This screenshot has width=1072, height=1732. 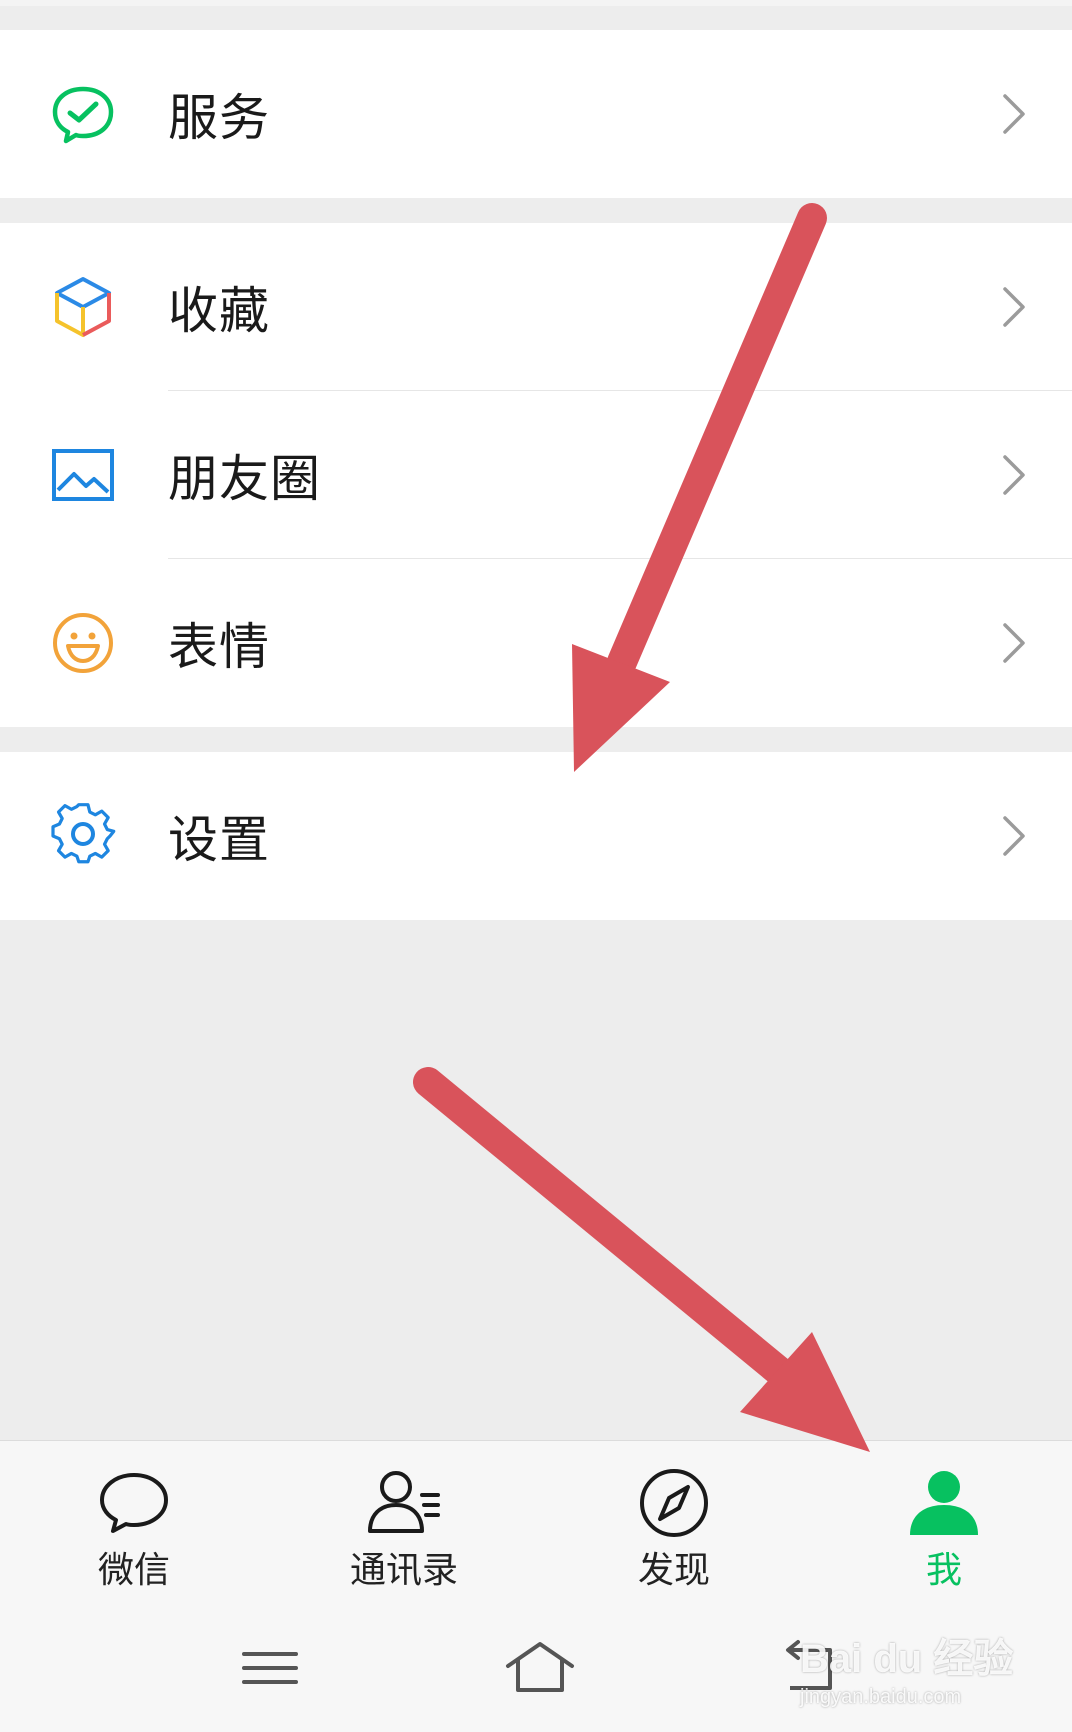 I want to click on group-settings: 设置, so click(x=536, y=836).